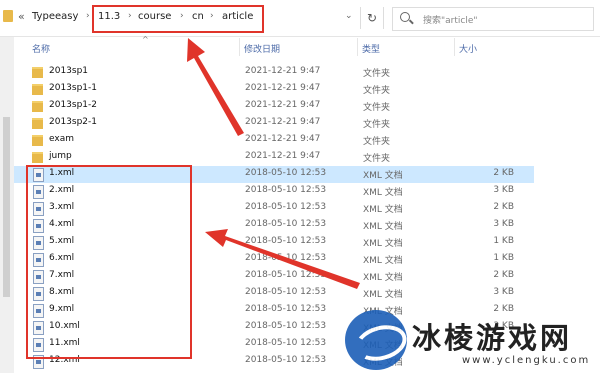 The width and height of the screenshot is (600, 373). Describe the element at coordinates (526, 360) in the screenshot. I see `watermark-url: www.yclengku.com` at that location.